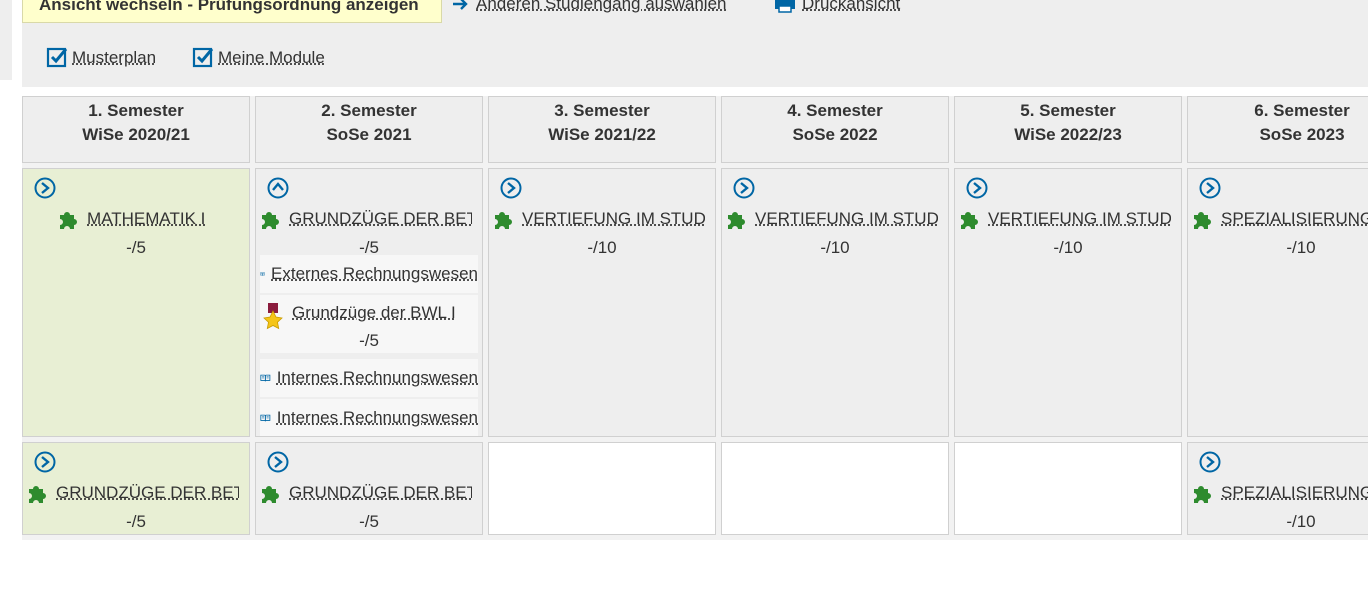 This screenshot has width=1368, height=601. I want to click on other-program-link: Anderen Studiengang auswählen, so click(589, 7).